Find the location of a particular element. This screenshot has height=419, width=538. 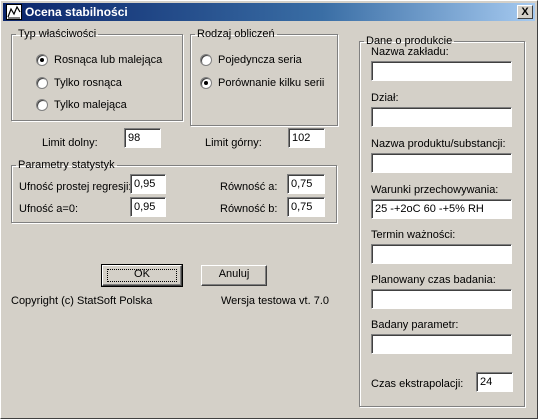

limit-dolny-label: Limit dolny: is located at coordinates (70, 143).